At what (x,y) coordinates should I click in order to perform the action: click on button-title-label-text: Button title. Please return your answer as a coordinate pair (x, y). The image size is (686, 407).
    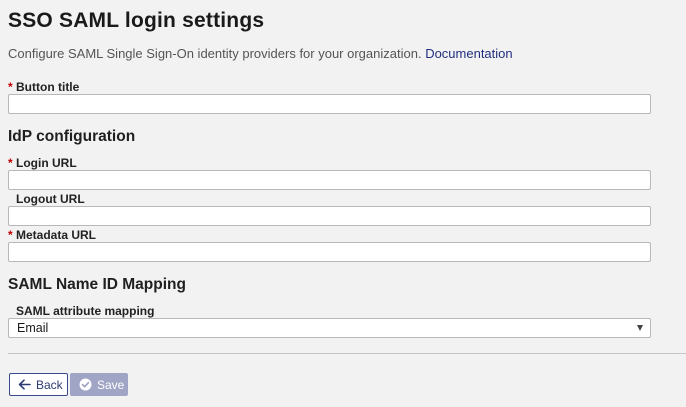
    Looking at the image, I should click on (48, 87).